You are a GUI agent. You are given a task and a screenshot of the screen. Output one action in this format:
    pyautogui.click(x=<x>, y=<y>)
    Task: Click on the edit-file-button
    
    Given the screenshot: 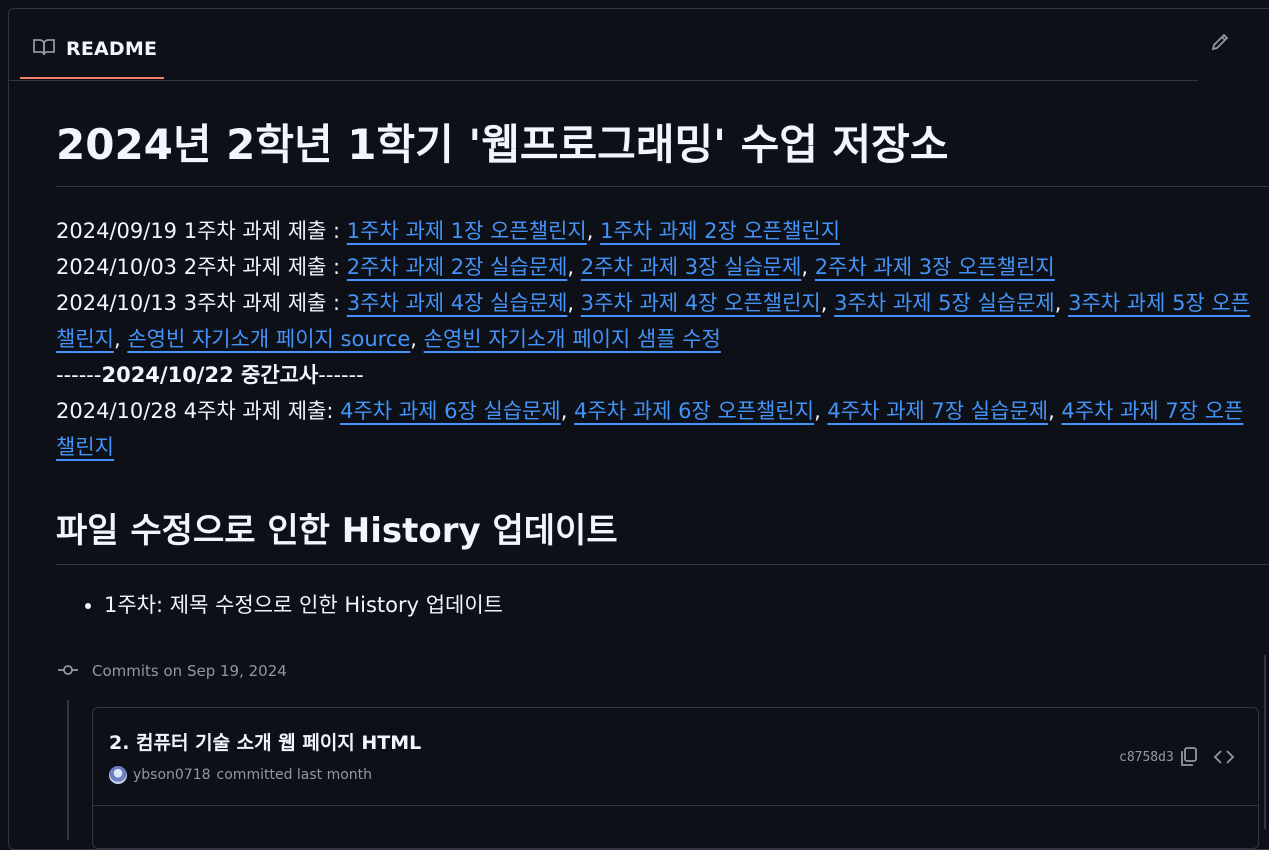 What is the action you would take?
    pyautogui.click(x=1220, y=44)
    